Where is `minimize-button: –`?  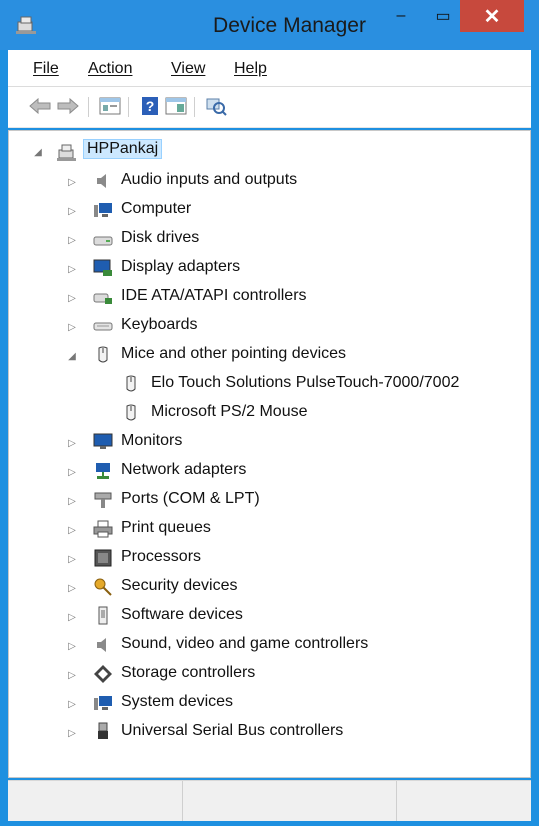 minimize-button: – is located at coordinates (401, 16).